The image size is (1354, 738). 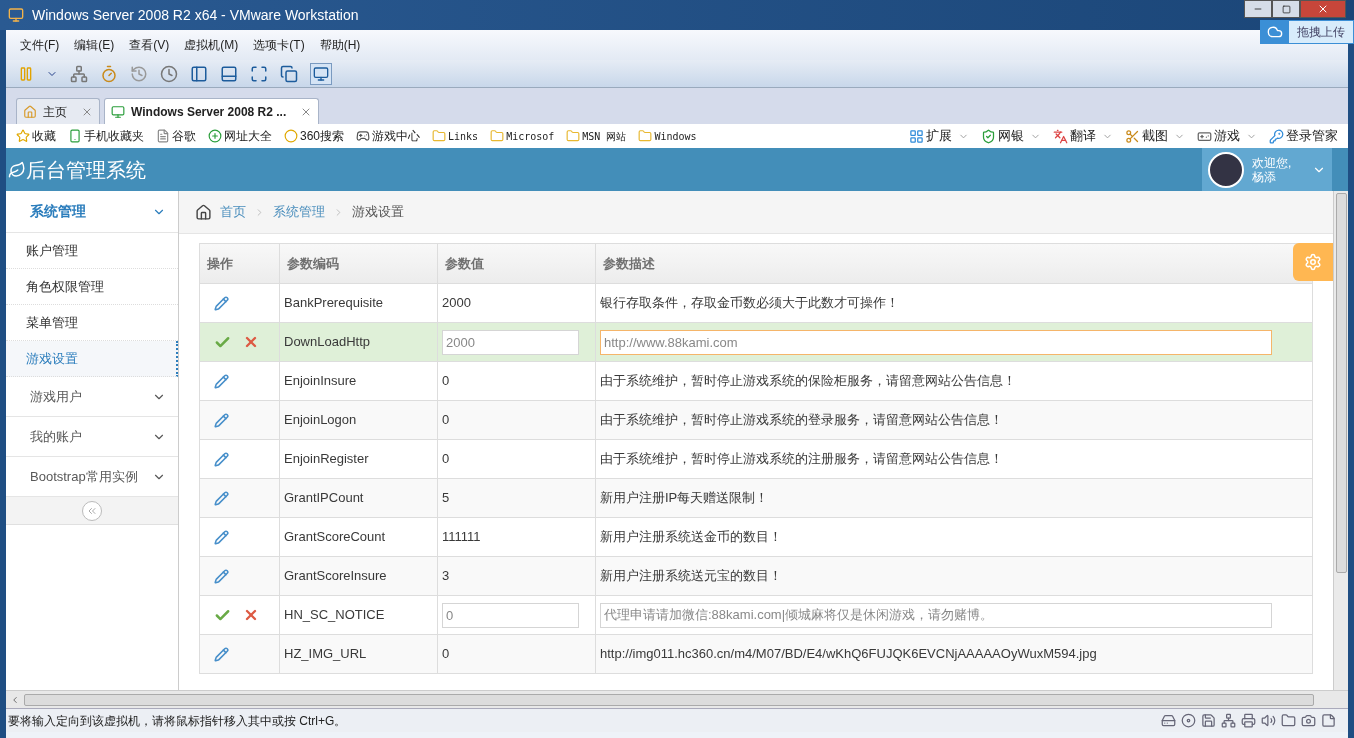 I want to click on bookmark-link: 游戏中心, so click(x=388, y=136).